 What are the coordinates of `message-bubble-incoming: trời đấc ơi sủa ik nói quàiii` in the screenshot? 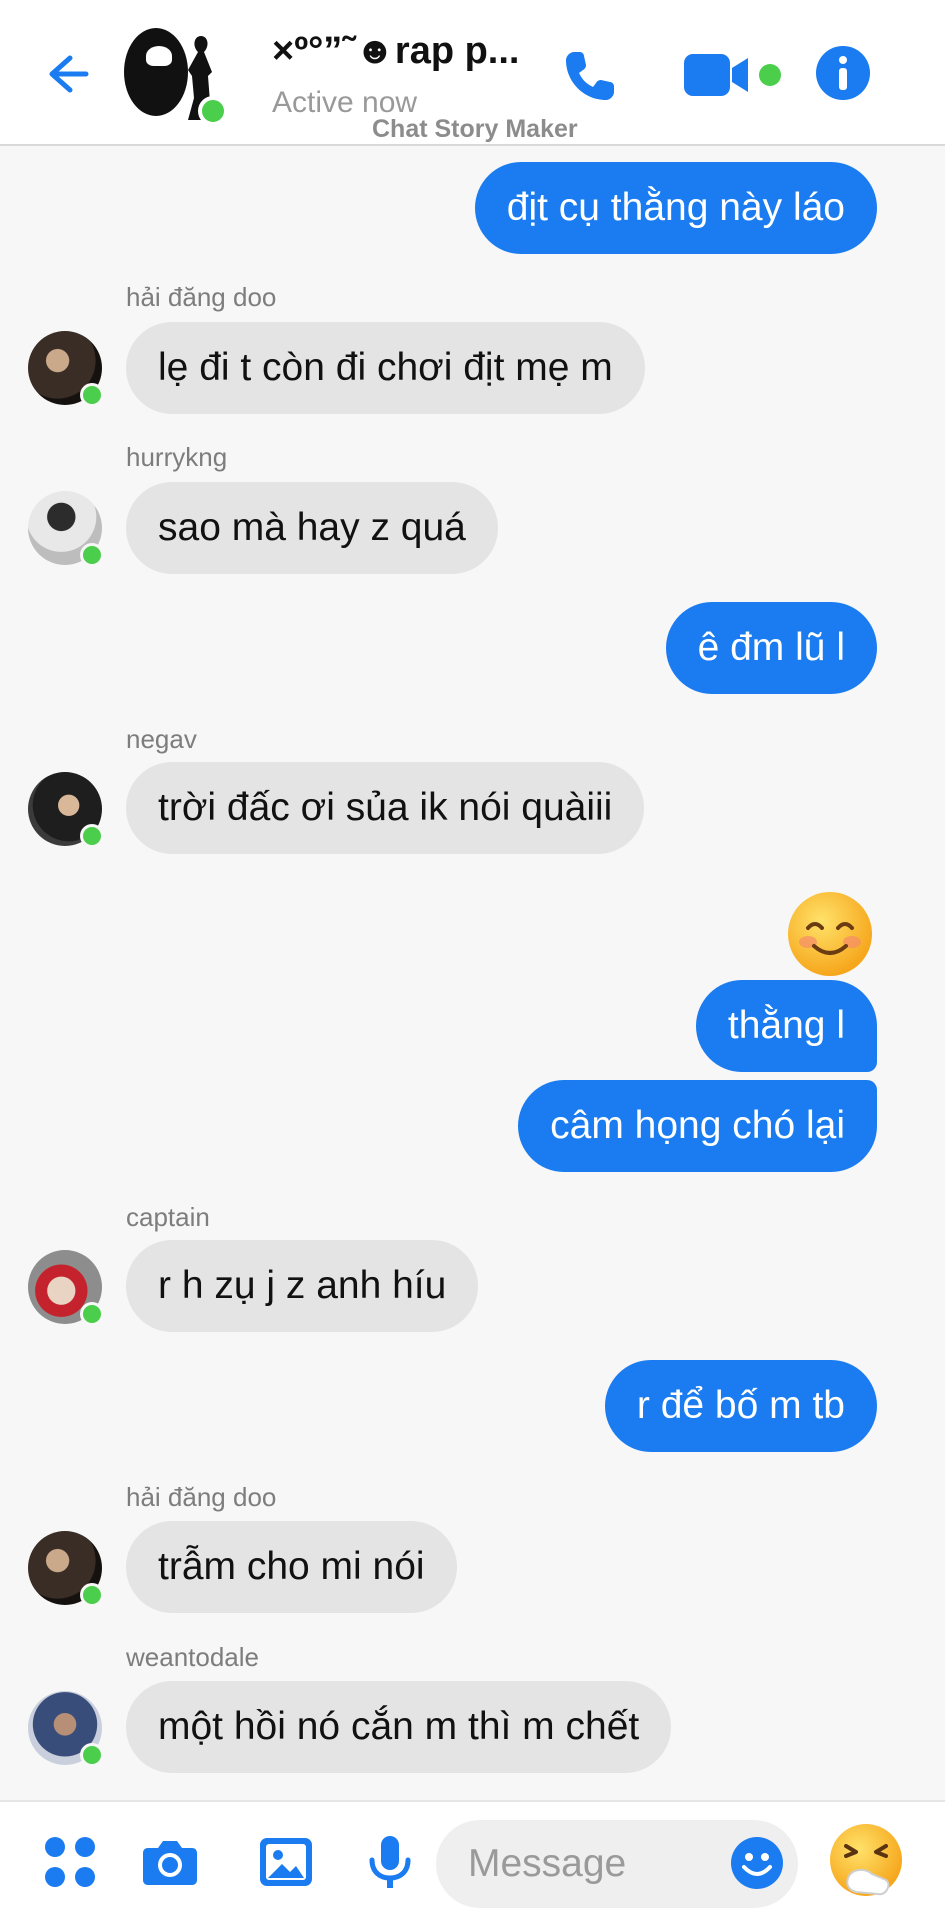 It's located at (385, 808).